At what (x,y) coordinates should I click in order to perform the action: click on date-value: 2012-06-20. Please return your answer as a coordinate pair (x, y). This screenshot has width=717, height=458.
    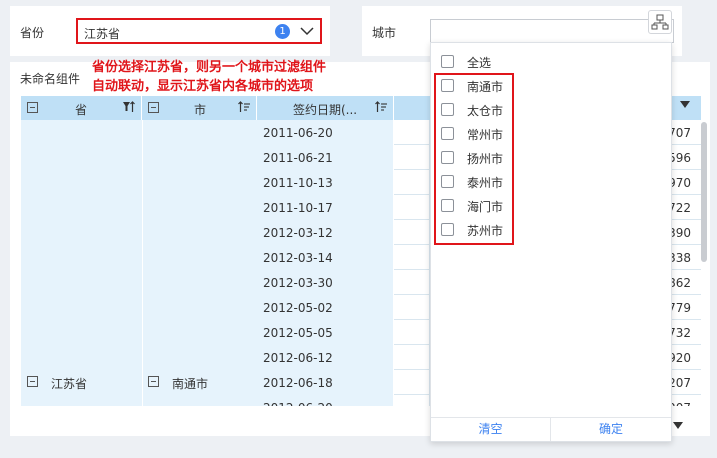
    Looking at the image, I should click on (298, 403).